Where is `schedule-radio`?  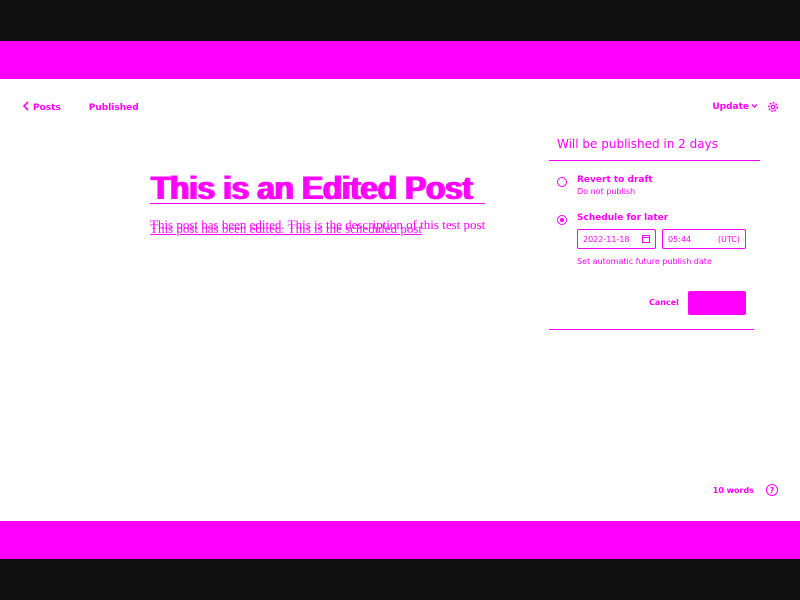 schedule-radio is located at coordinates (562, 220).